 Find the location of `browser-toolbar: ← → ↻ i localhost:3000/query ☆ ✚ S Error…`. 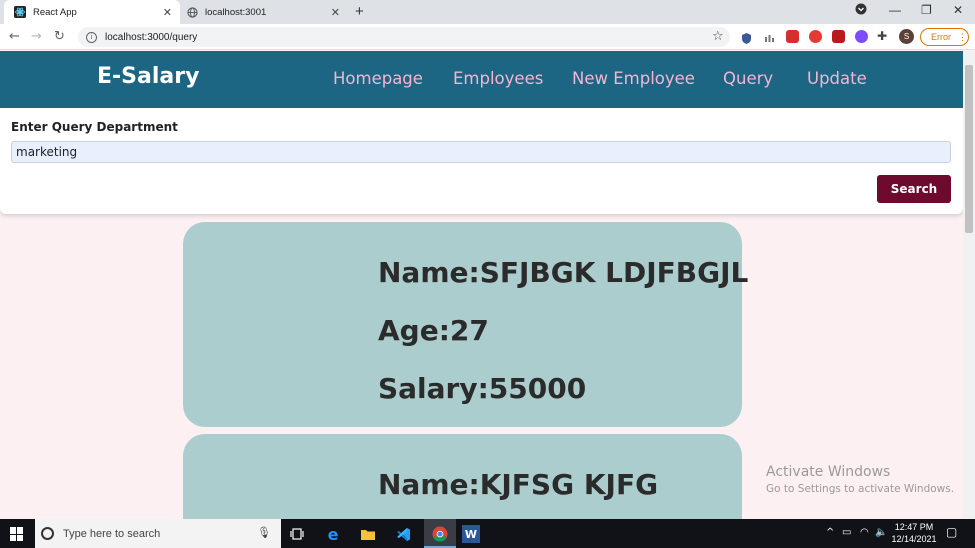

browser-toolbar: ← → ↻ i localhost:3000/query ☆ ✚ S Error… is located at coordinates (487, 37).